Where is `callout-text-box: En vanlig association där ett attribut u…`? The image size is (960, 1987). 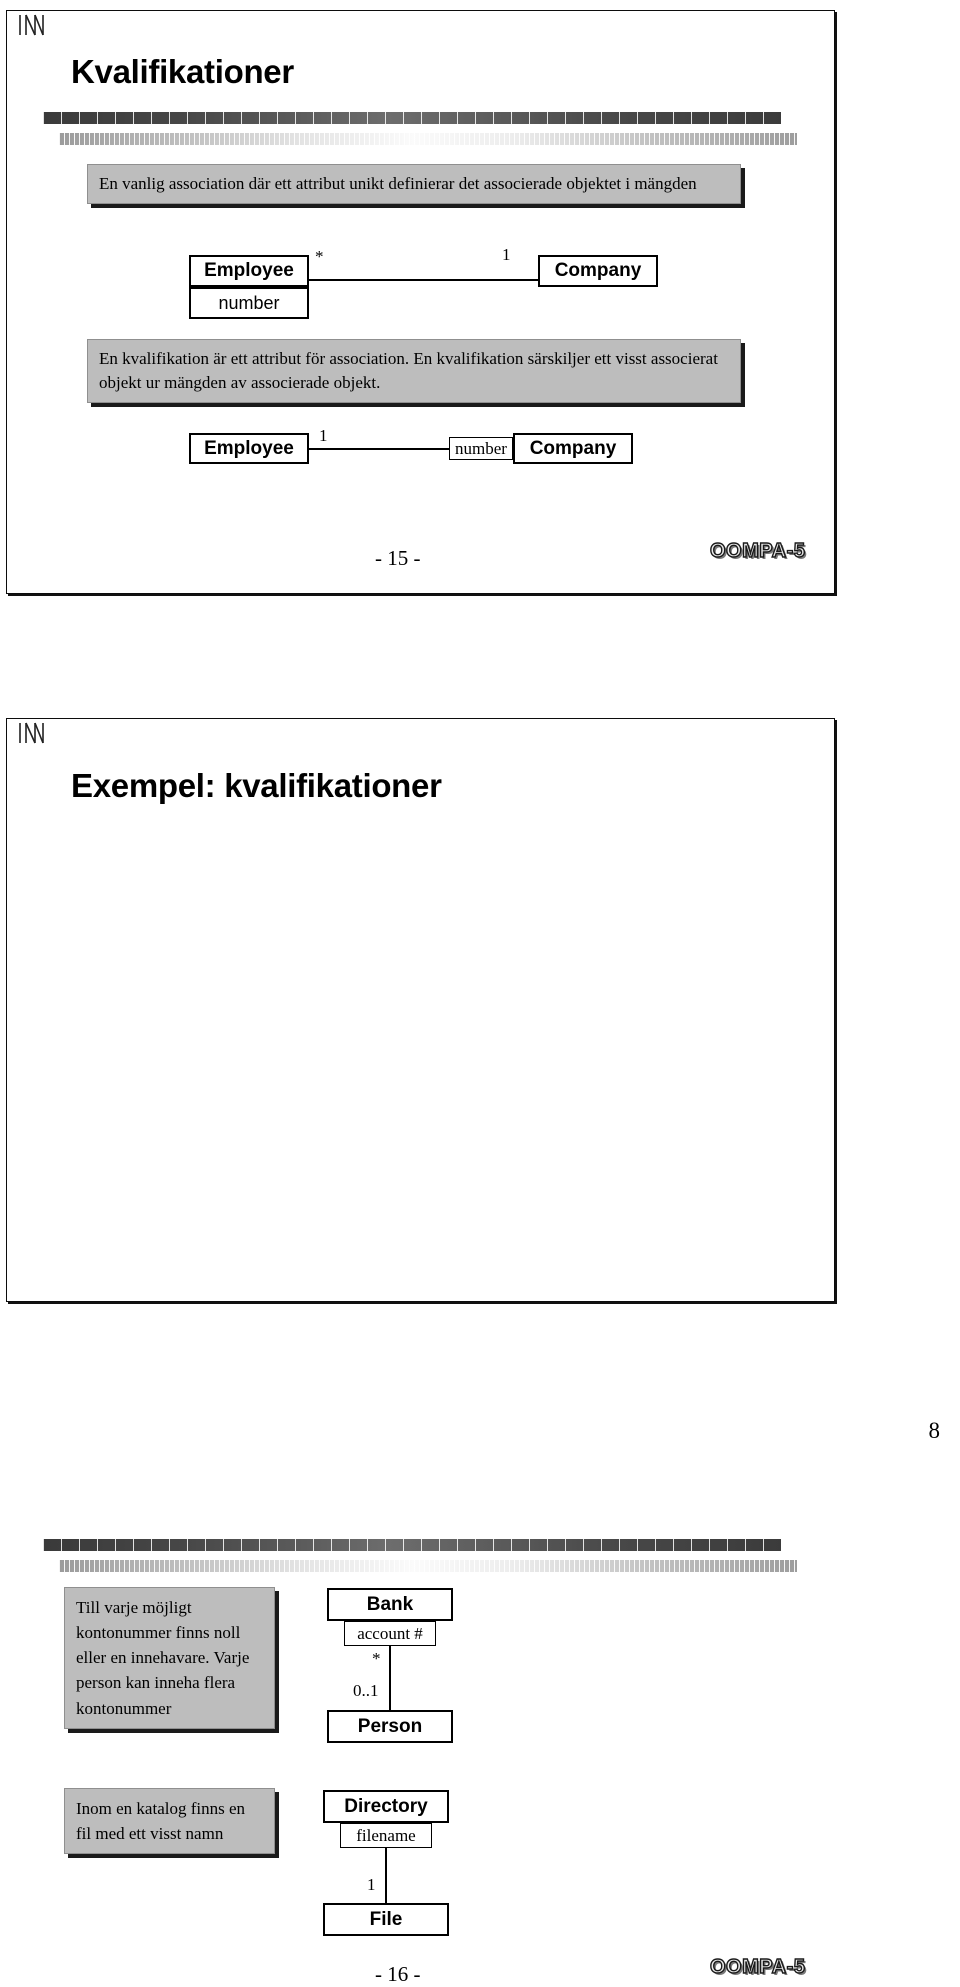 callout-text-box: En vanlig association där ett attribut u… is located at coordinates (414, 184).